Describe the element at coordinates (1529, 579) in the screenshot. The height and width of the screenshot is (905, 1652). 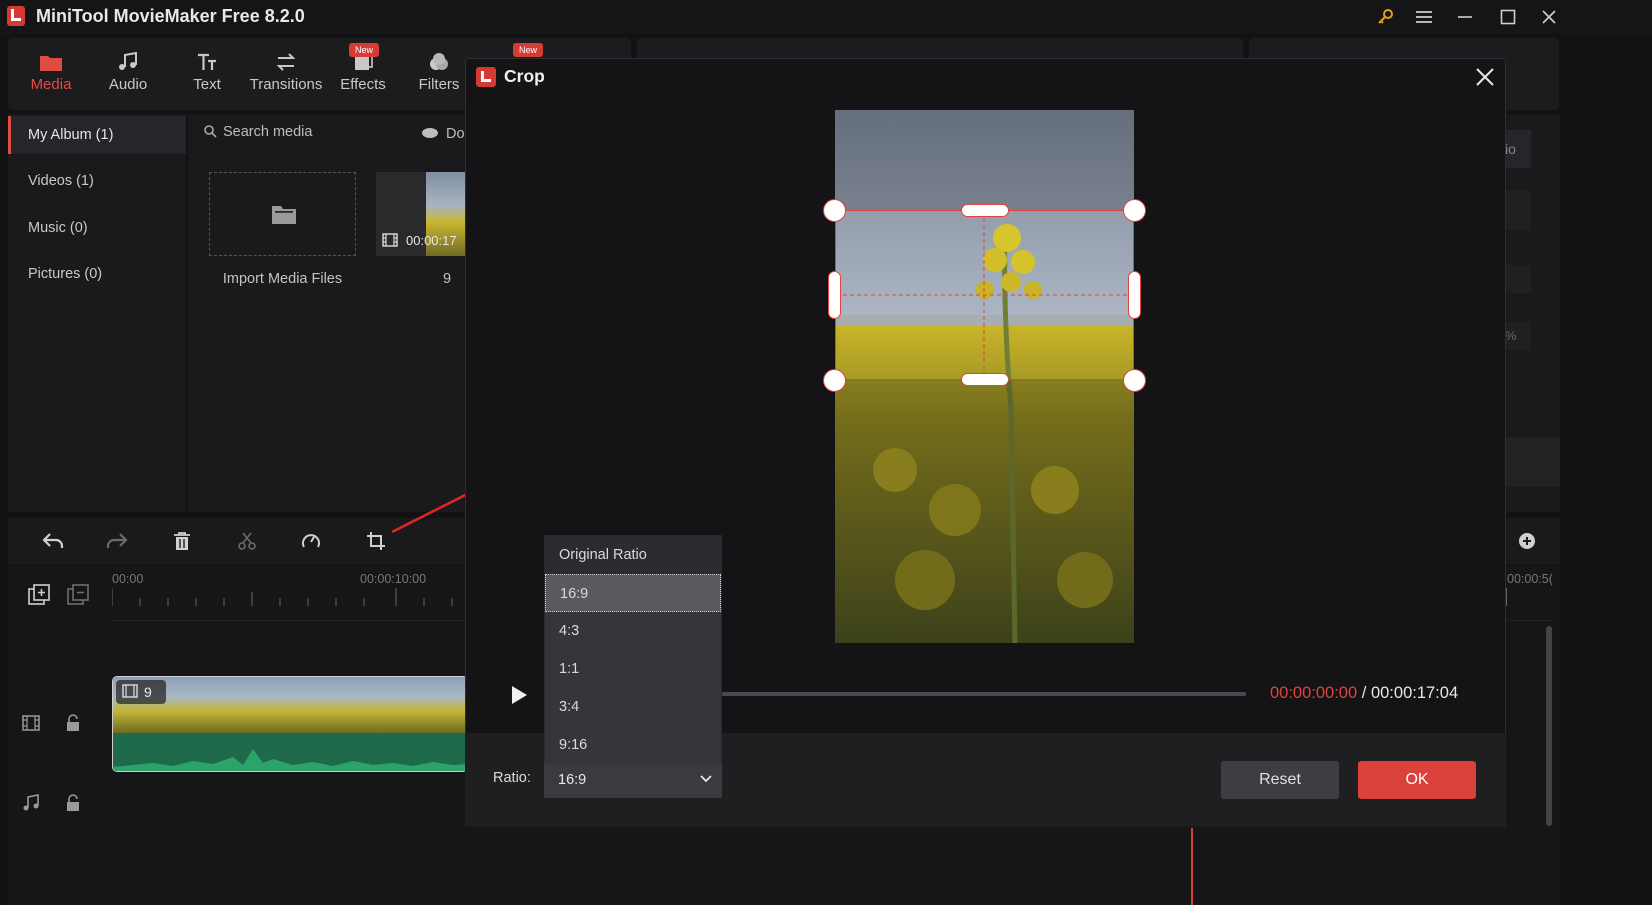
I see `ruler-end: 00:00:5(` at that location.